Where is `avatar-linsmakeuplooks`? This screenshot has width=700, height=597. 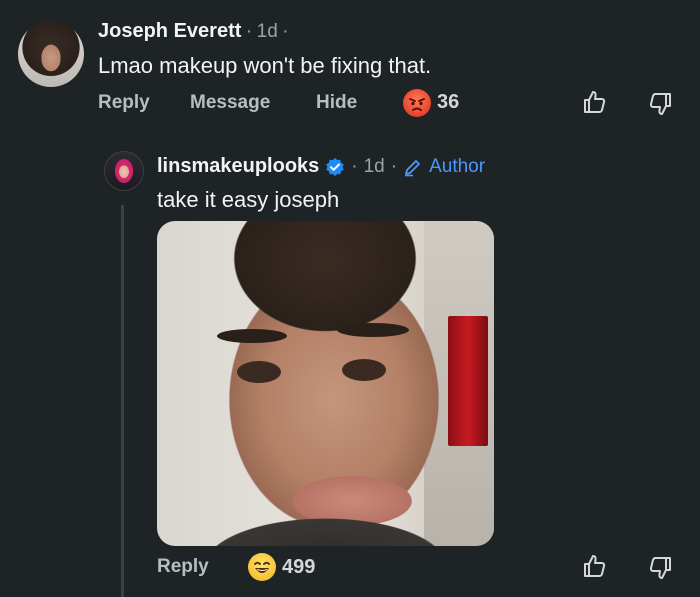
avatar-linsmakeuplooks is located at coordinates (124, 171).